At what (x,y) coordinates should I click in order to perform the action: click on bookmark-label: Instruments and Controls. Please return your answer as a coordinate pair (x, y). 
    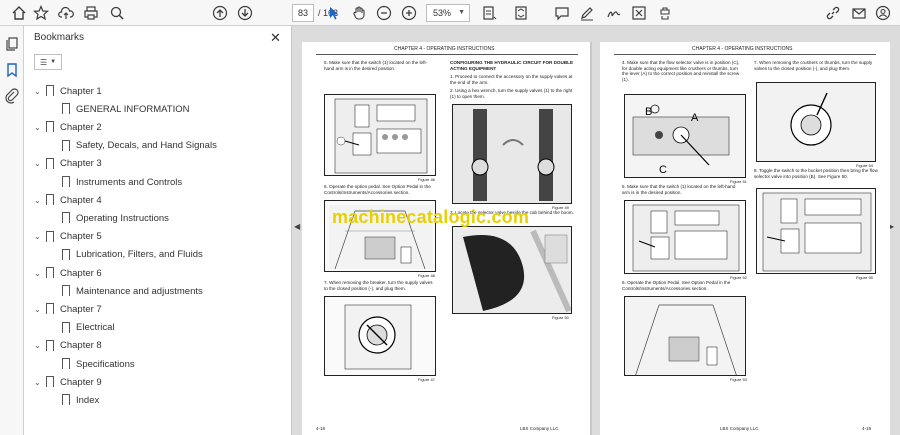
    Looking at the image, I should click on (129, 182).